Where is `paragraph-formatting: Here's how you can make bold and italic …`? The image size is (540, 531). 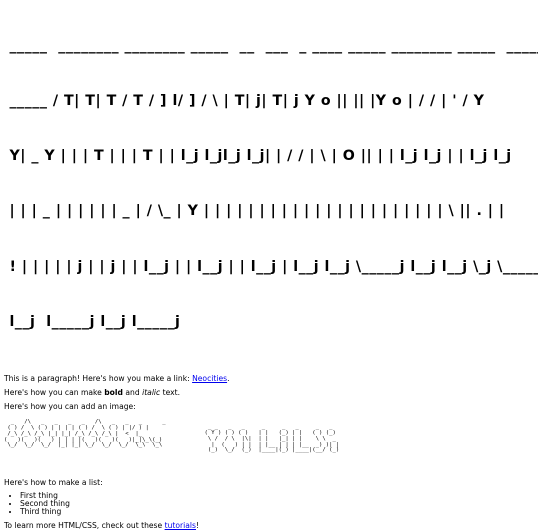
paragraph-formatting: Here's how you can make bold and italic … is located at coordinates (270, 393).